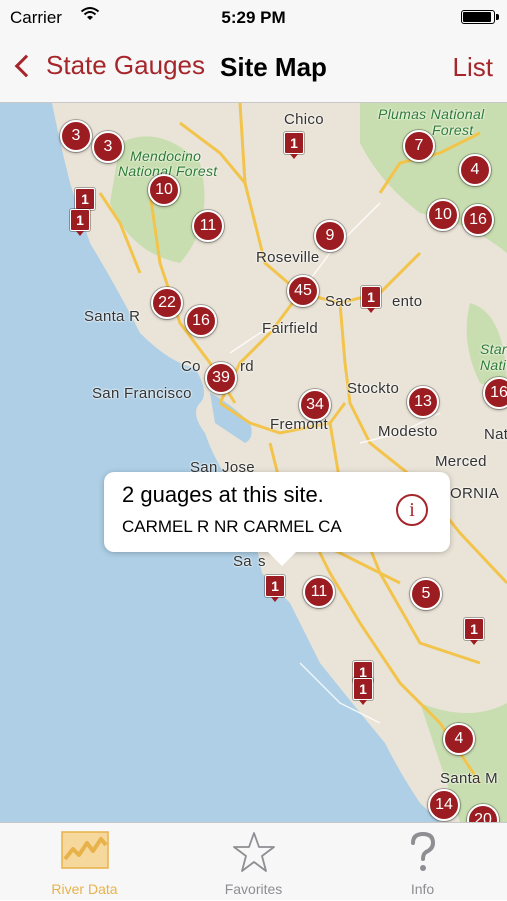  Describe the element at coordinates (422, 889) in the screenshot. I see `tab-label: Info` at that location.